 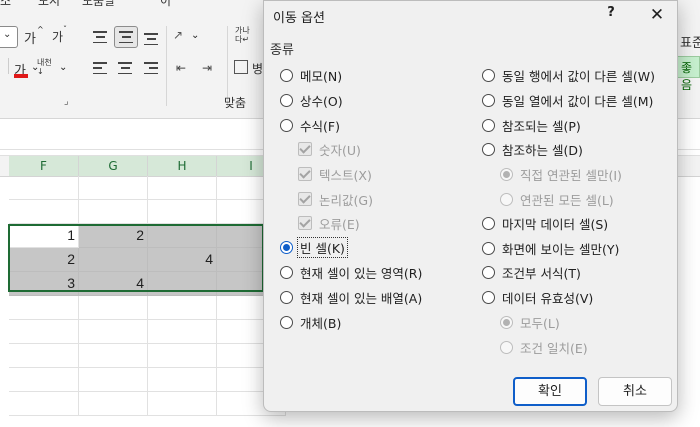 I want to click on cell-f3: 3, so click(x=44, y=284).